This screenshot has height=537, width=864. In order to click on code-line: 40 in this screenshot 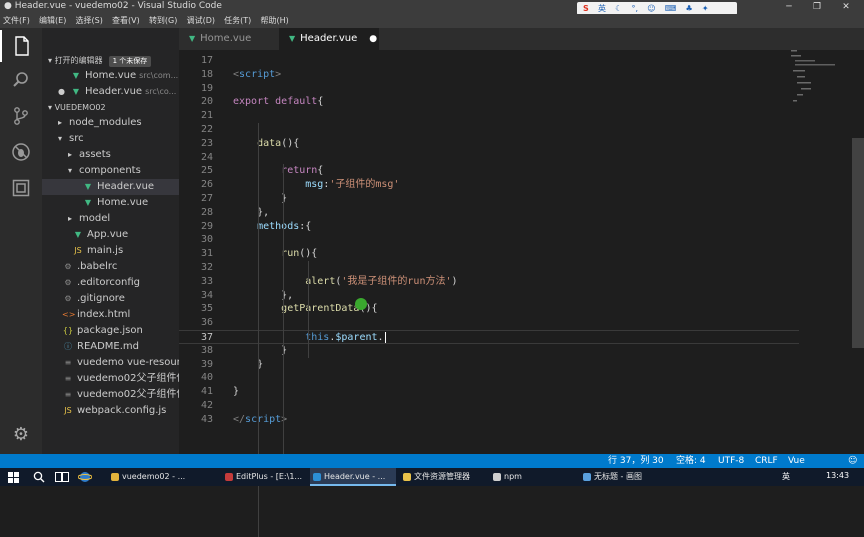, I will do `click(489, 378)`.